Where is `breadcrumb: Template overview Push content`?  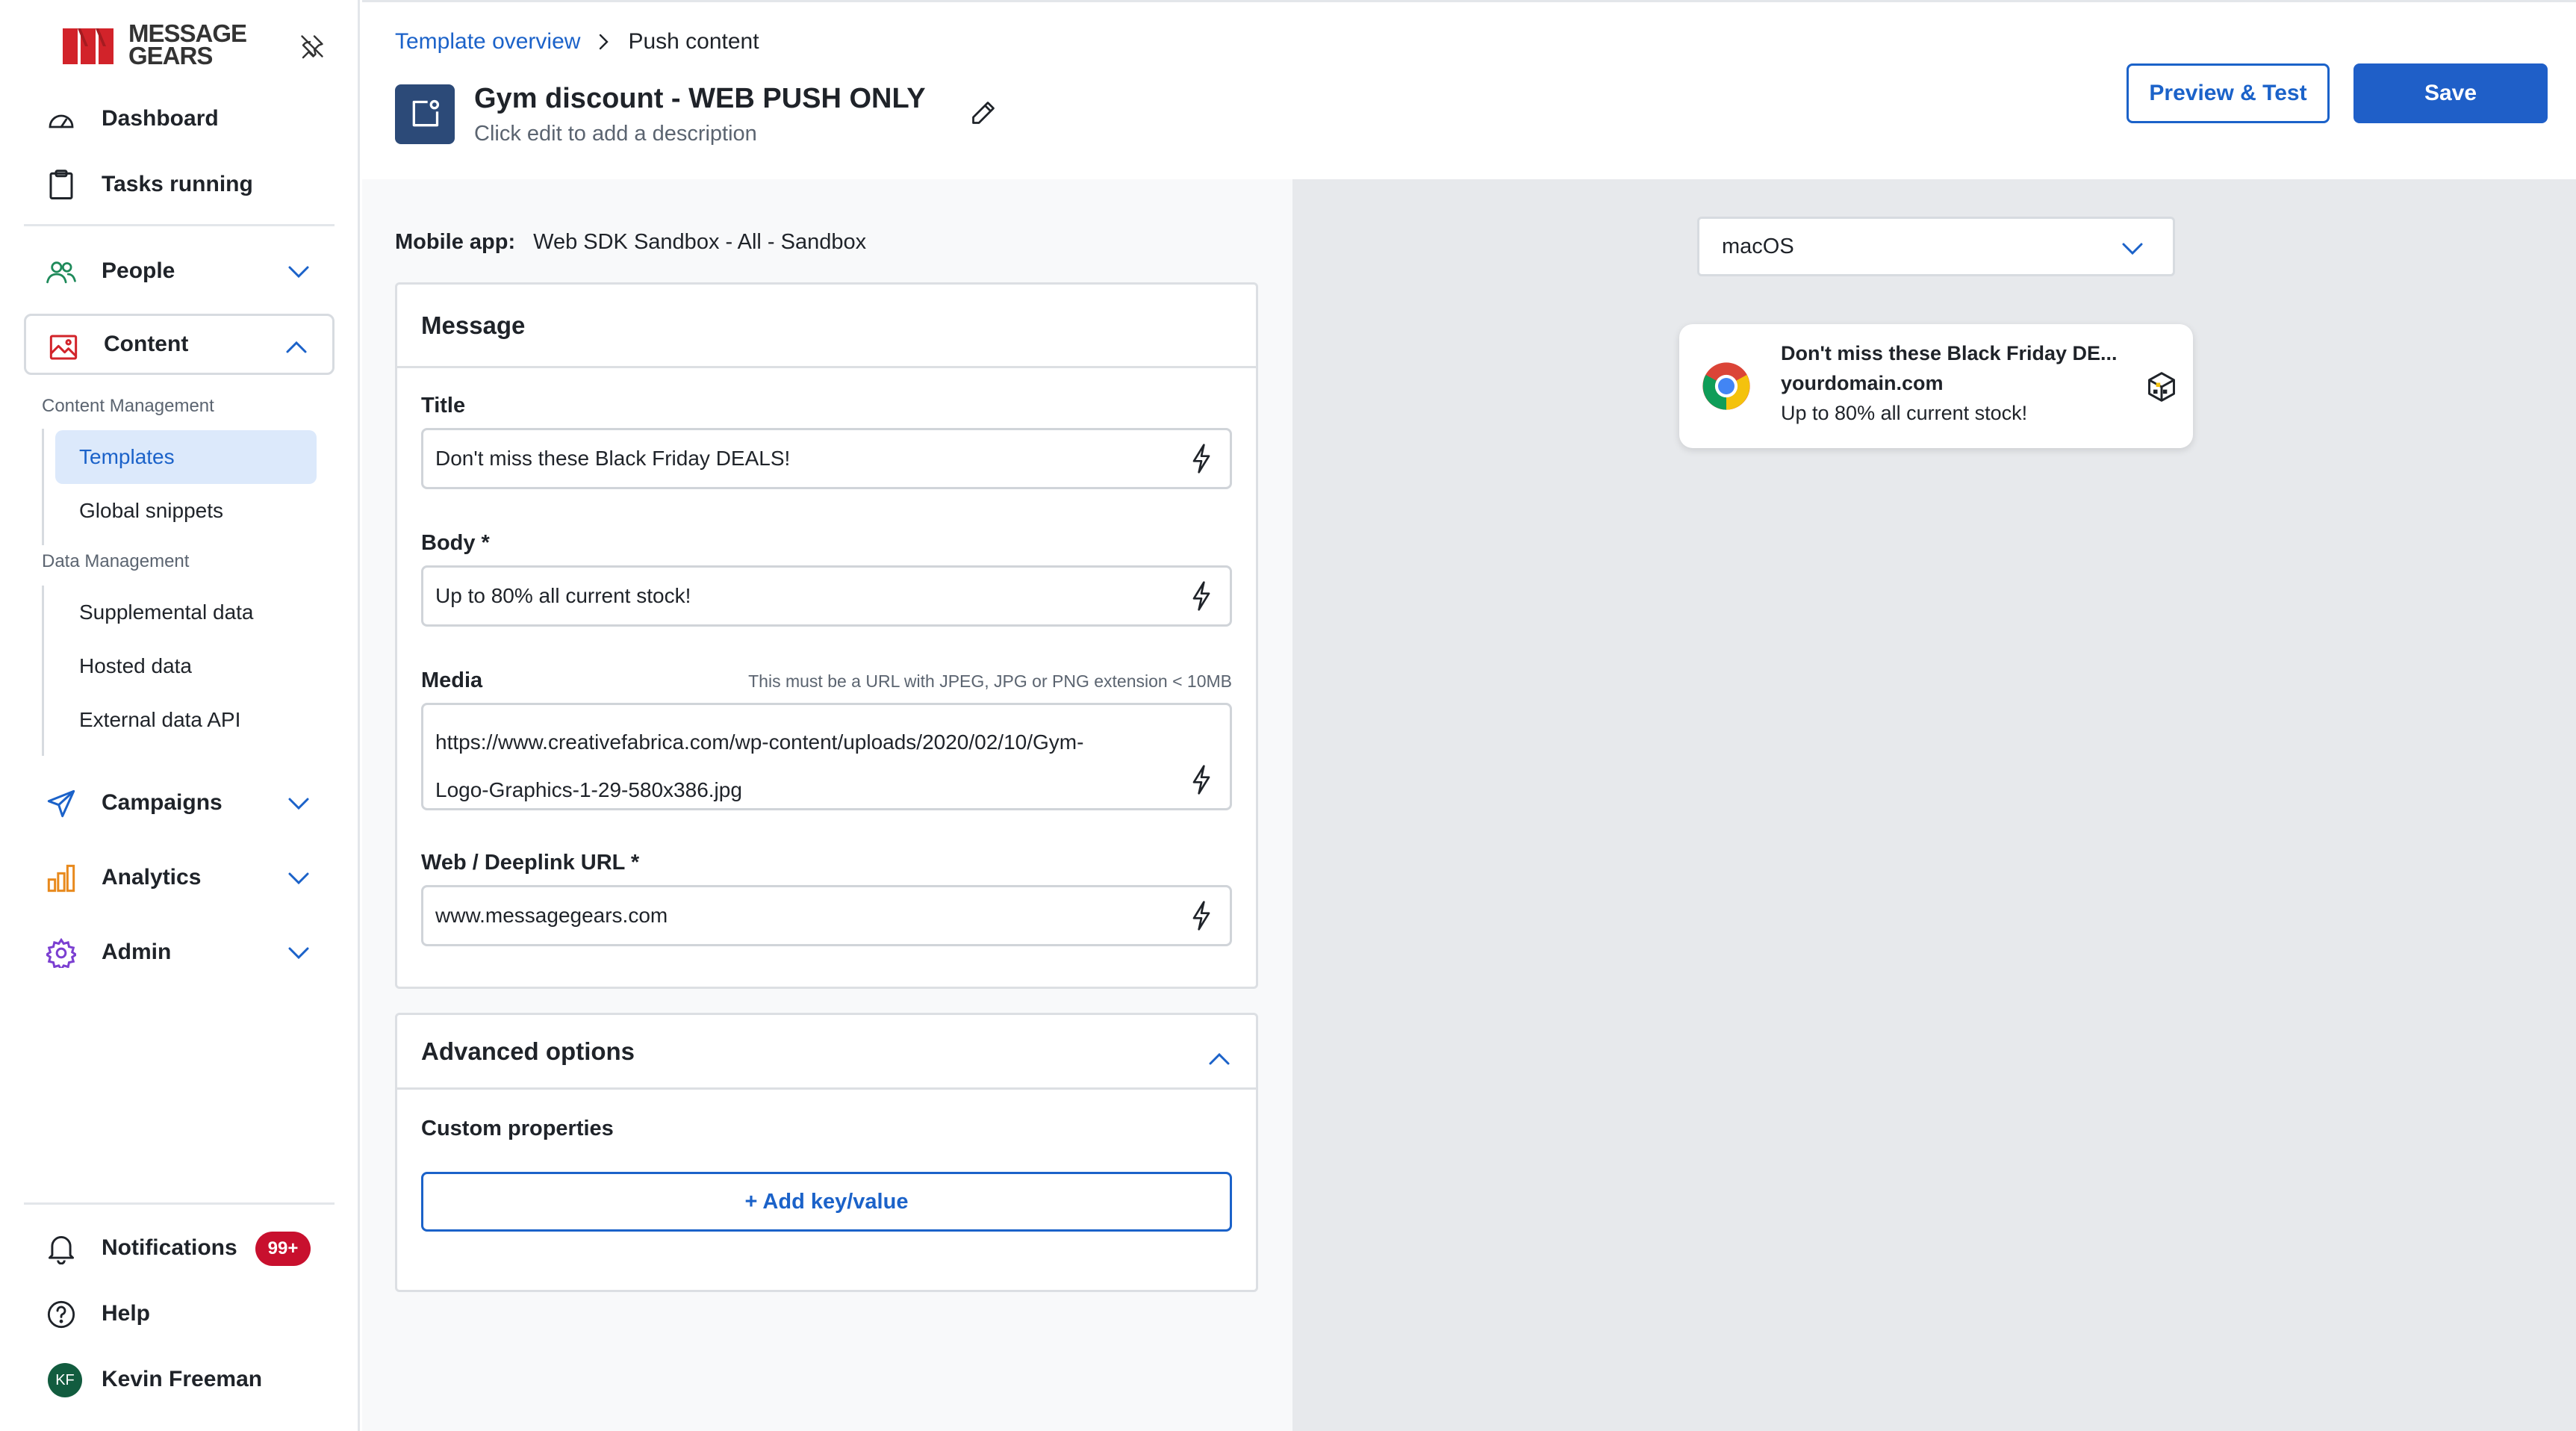 breadcrumb: Template overview Push content is located at coordinates (577, 42).